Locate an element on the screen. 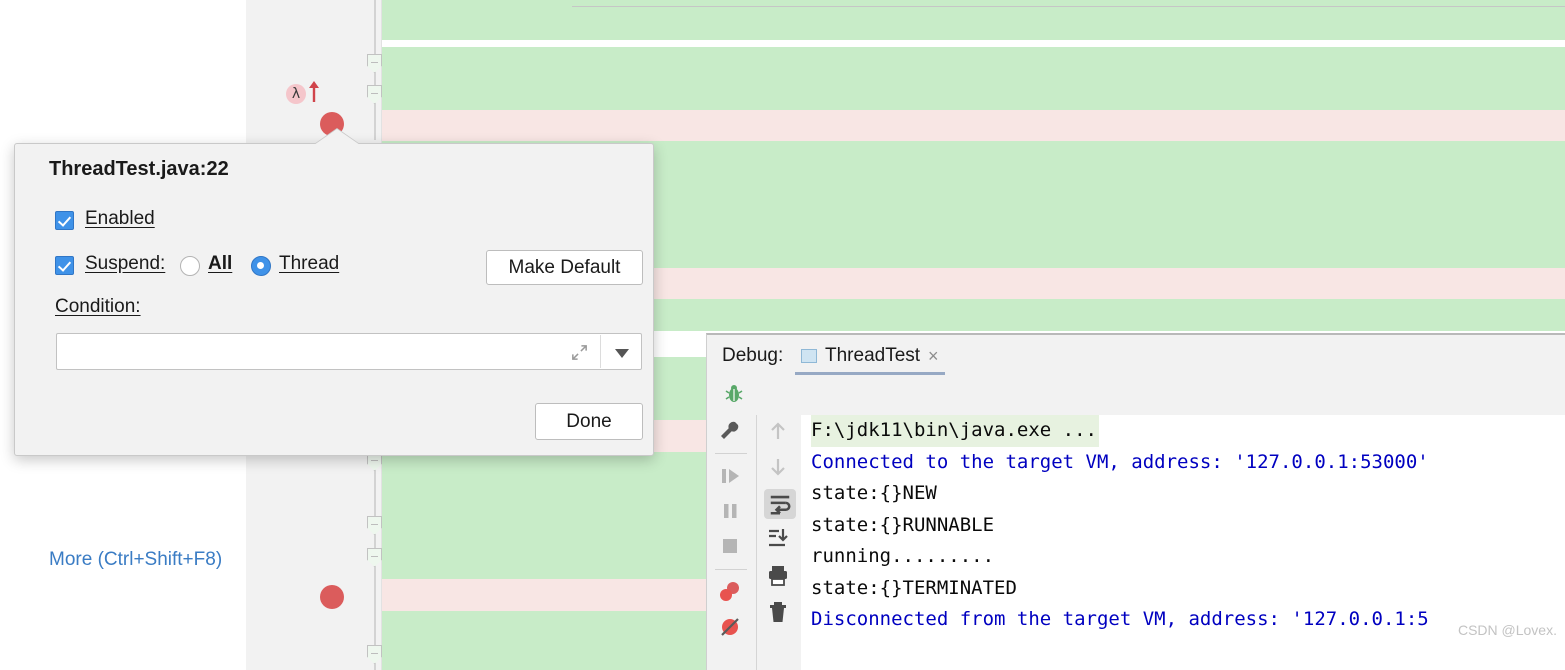 This screenshot has height=670, width=1565. suspend-checkbox is located at coordinates (64, 265).